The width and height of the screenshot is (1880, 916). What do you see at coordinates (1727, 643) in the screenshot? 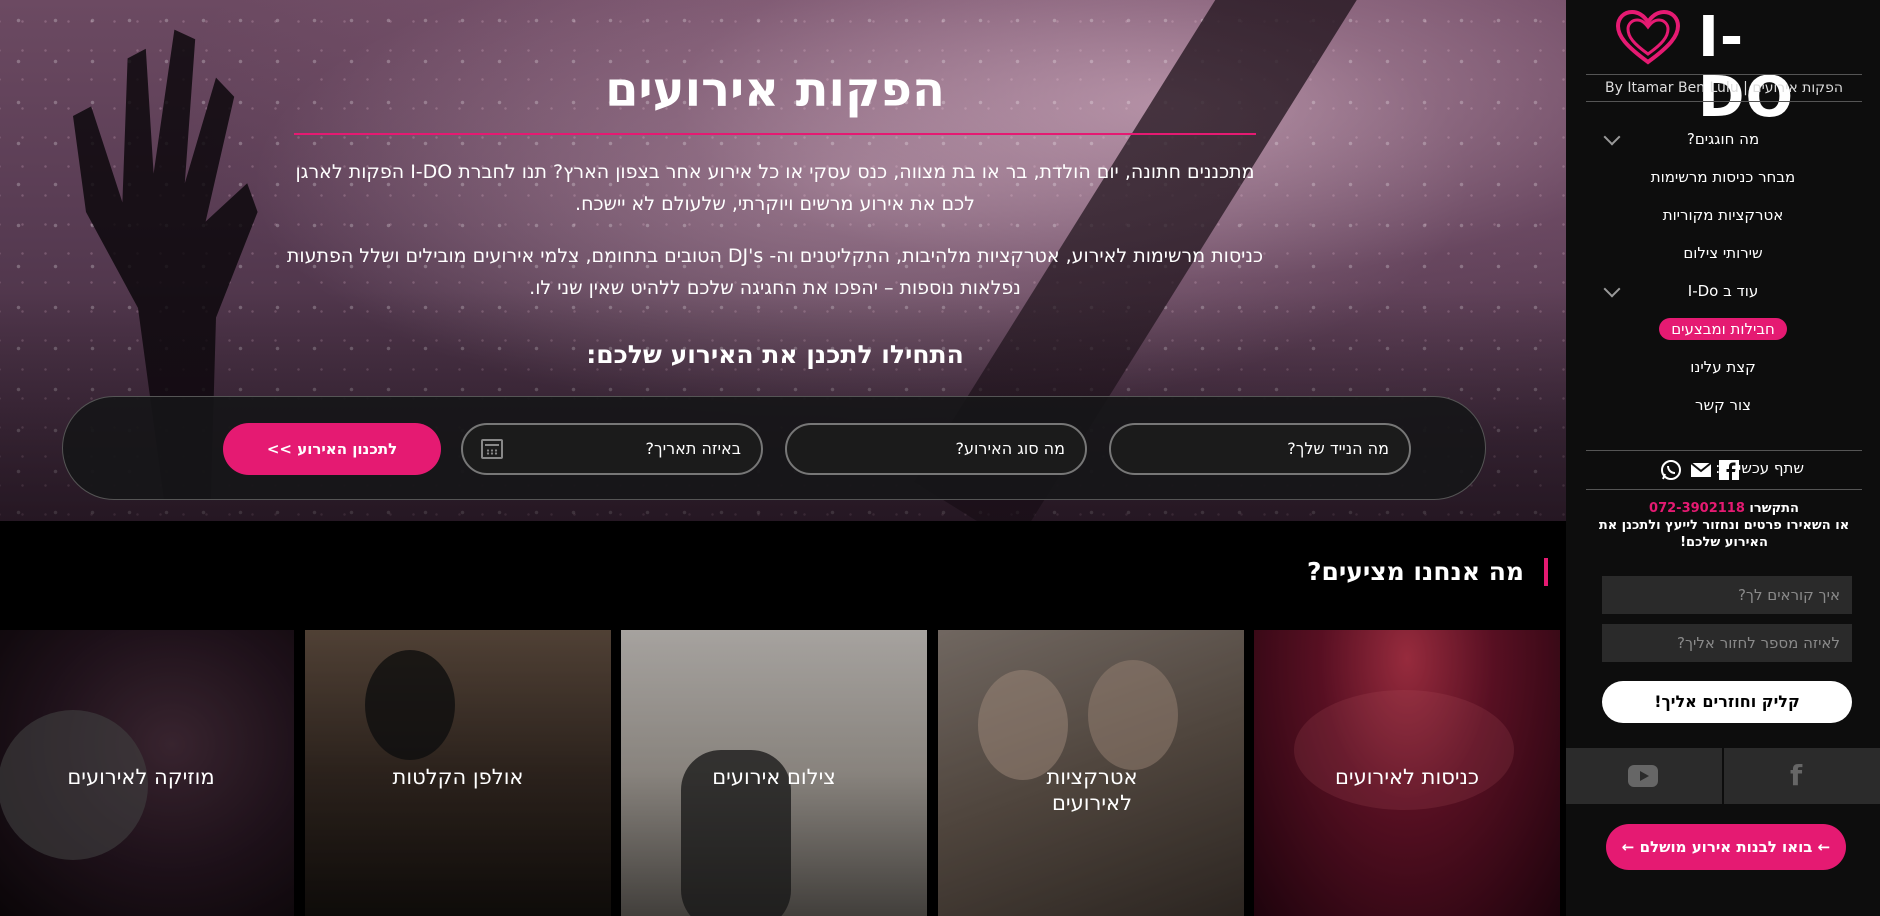
I see `phone-input: לאיזה מספר לחזור אליך?` at bounding box center [1727, 643].